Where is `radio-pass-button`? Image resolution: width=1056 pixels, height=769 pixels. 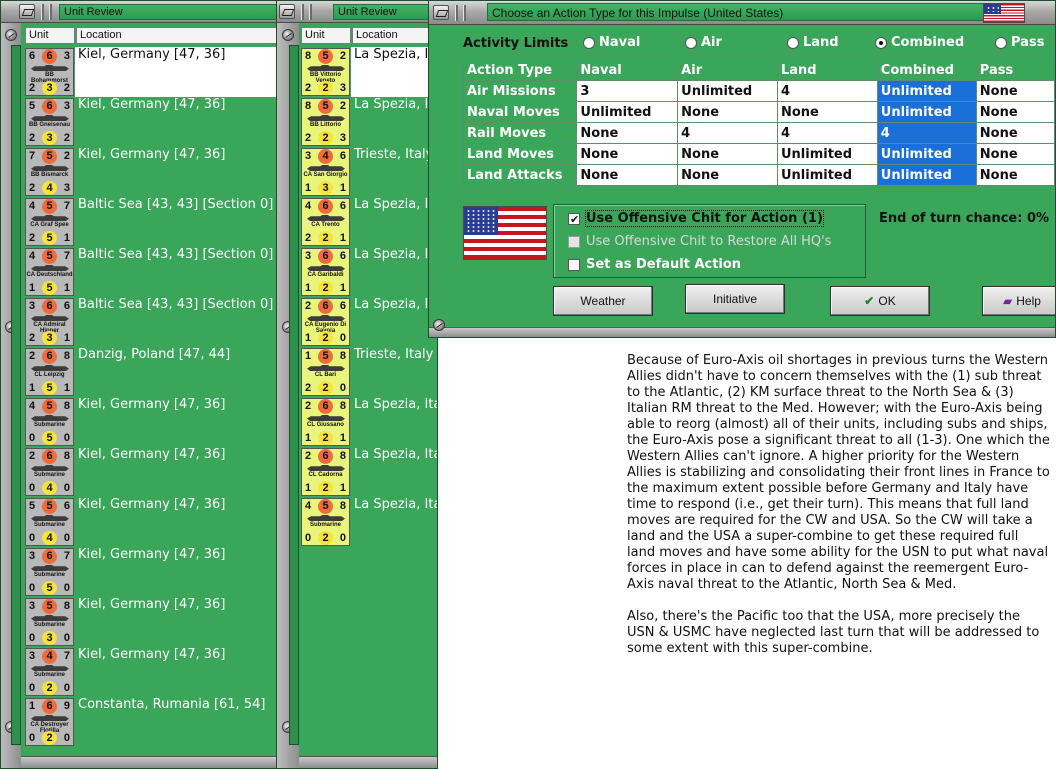
radio-pass-button is located at coordinates (1001, 43).